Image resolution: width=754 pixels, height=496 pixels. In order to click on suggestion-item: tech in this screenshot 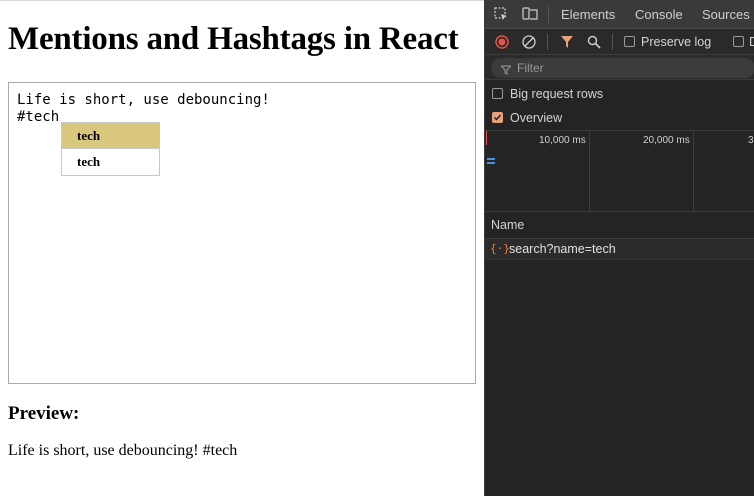, I will do `click(110, 162)`.